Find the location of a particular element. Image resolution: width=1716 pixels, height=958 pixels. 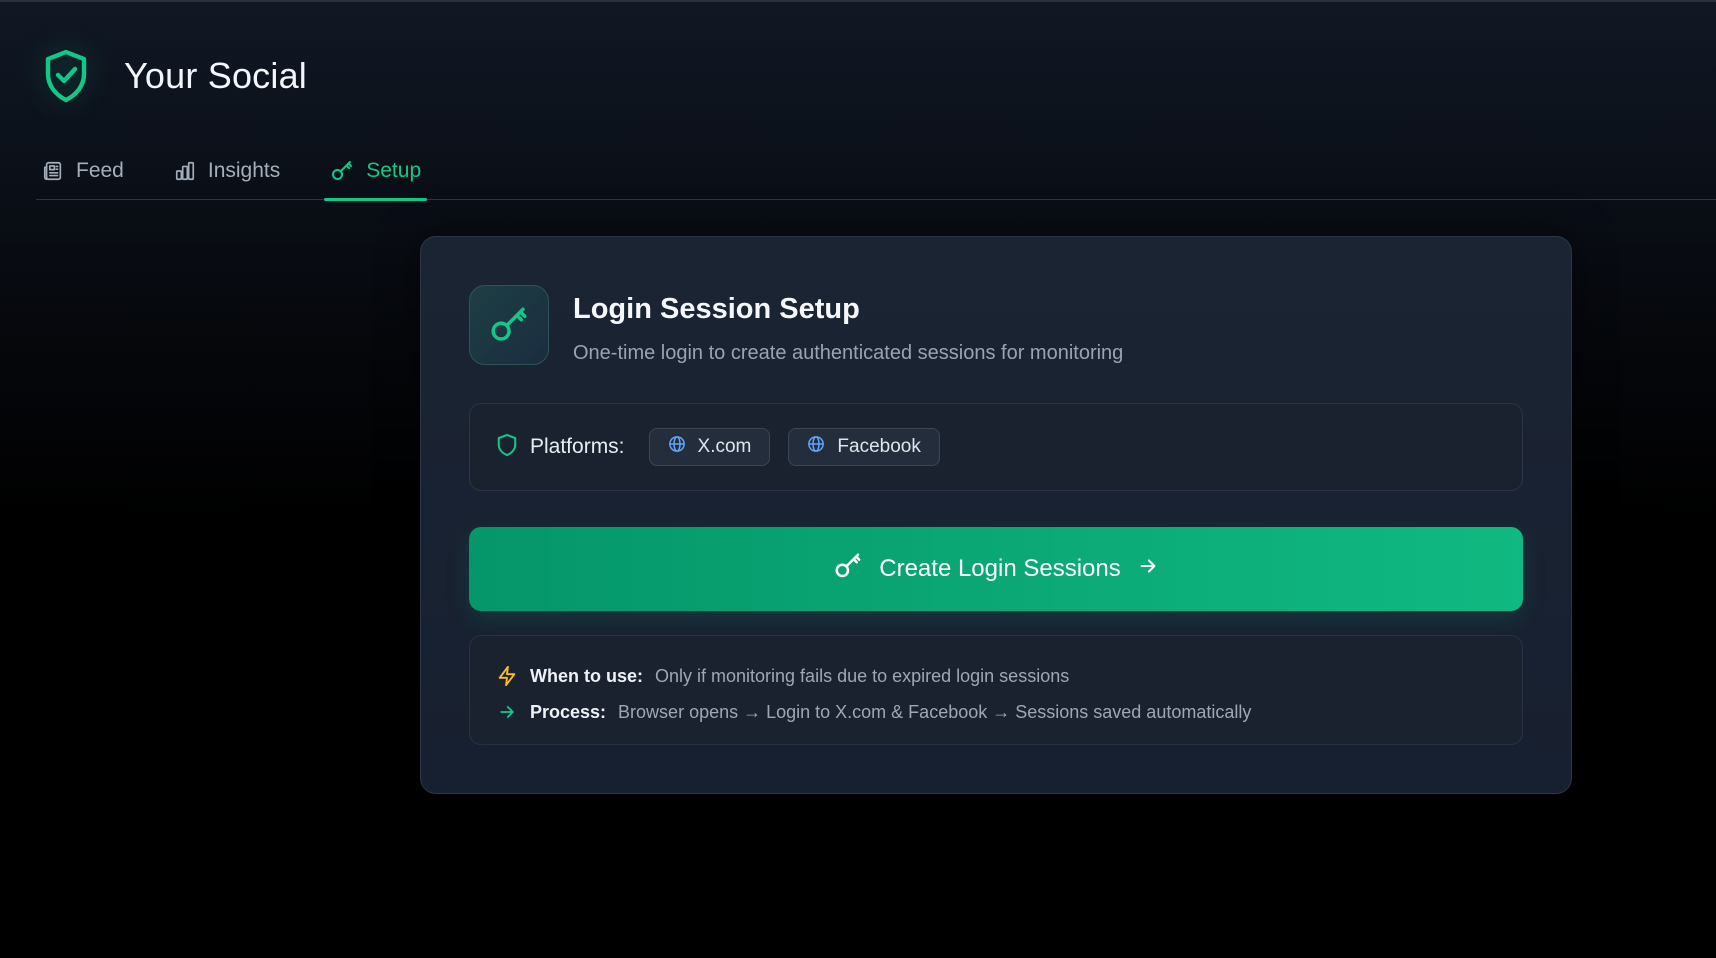

newspaper-icon is located at coordinates (53, 171).